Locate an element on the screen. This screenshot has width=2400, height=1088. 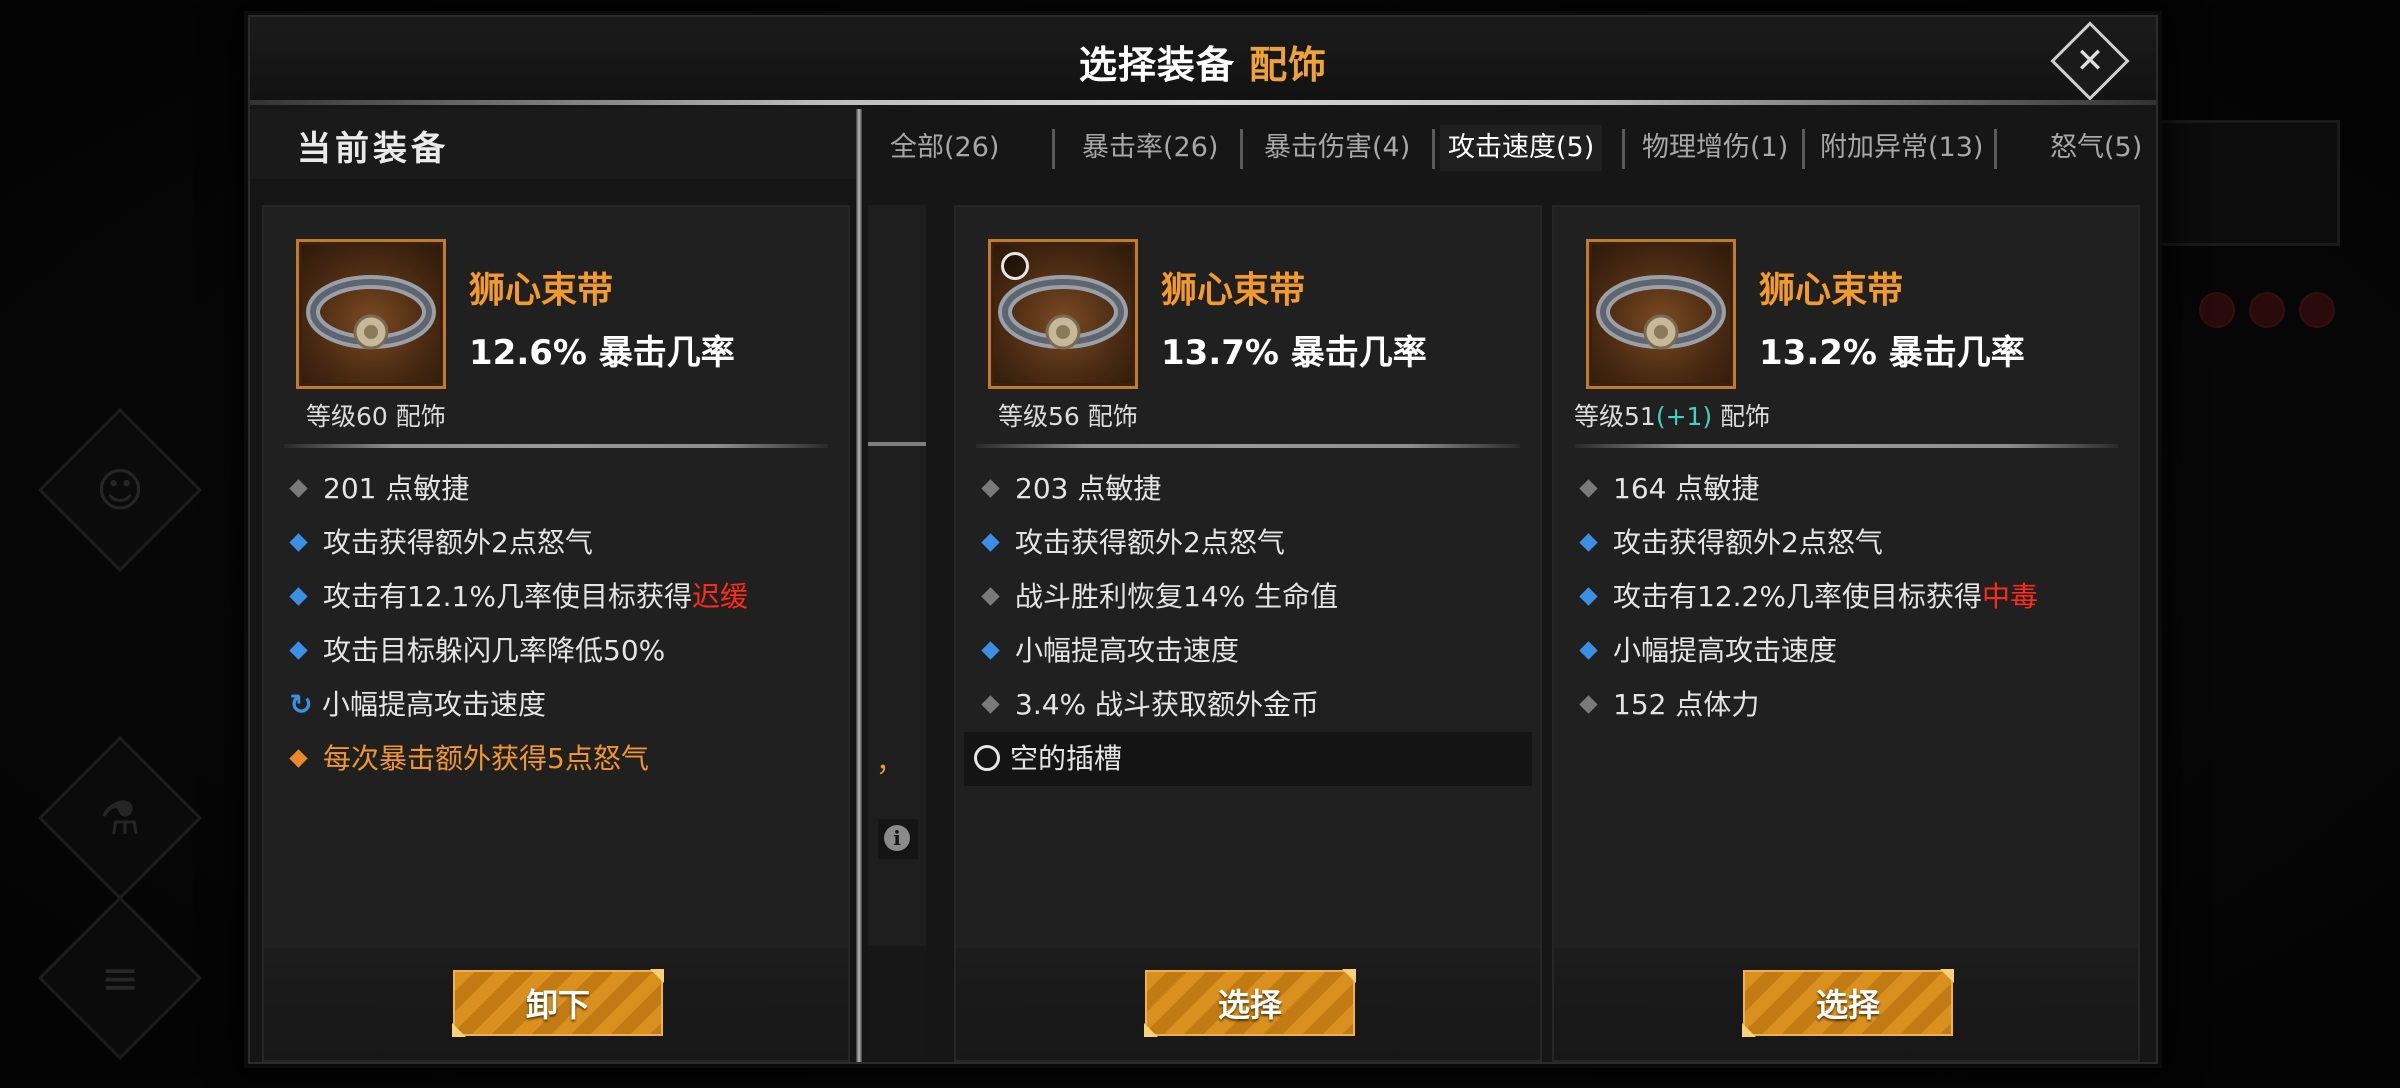
item-level-value: 等级60 is located at coordinates (347, 416).